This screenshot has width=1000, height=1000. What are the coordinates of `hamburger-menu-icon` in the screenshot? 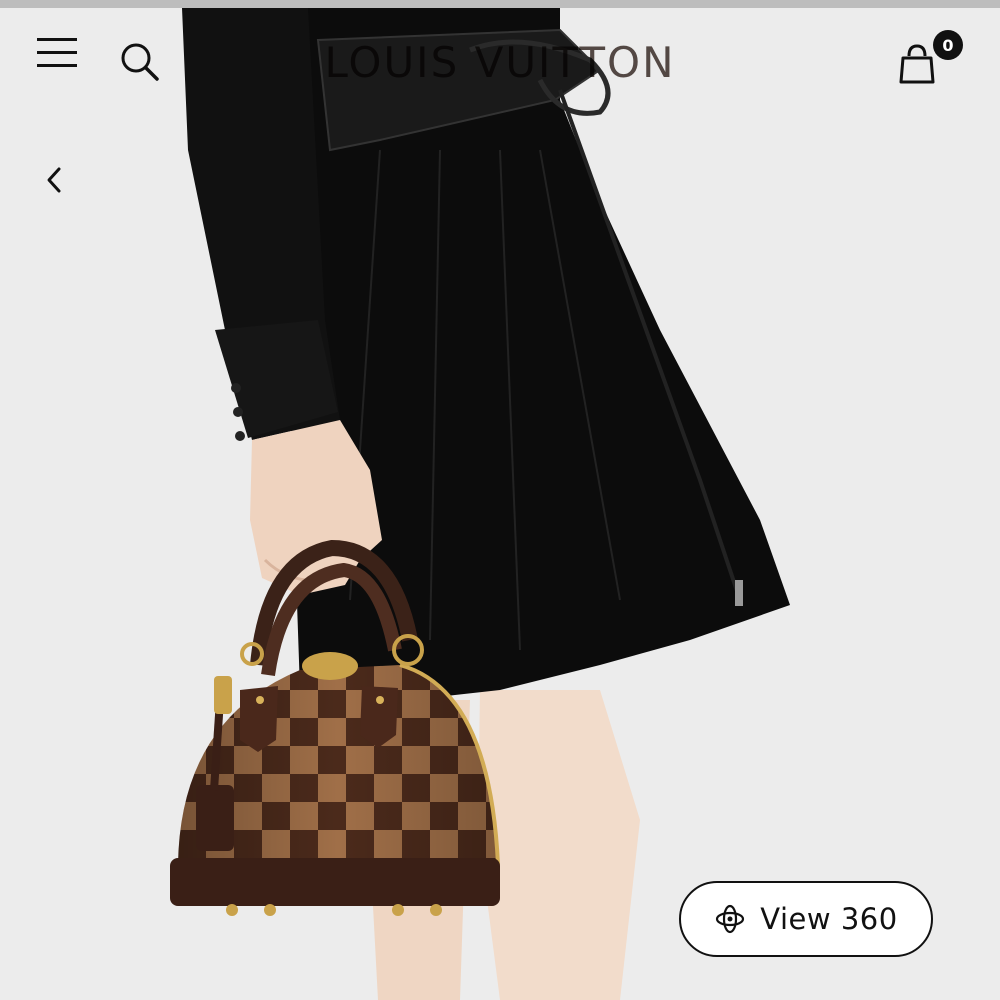 It's located at (57, 52).